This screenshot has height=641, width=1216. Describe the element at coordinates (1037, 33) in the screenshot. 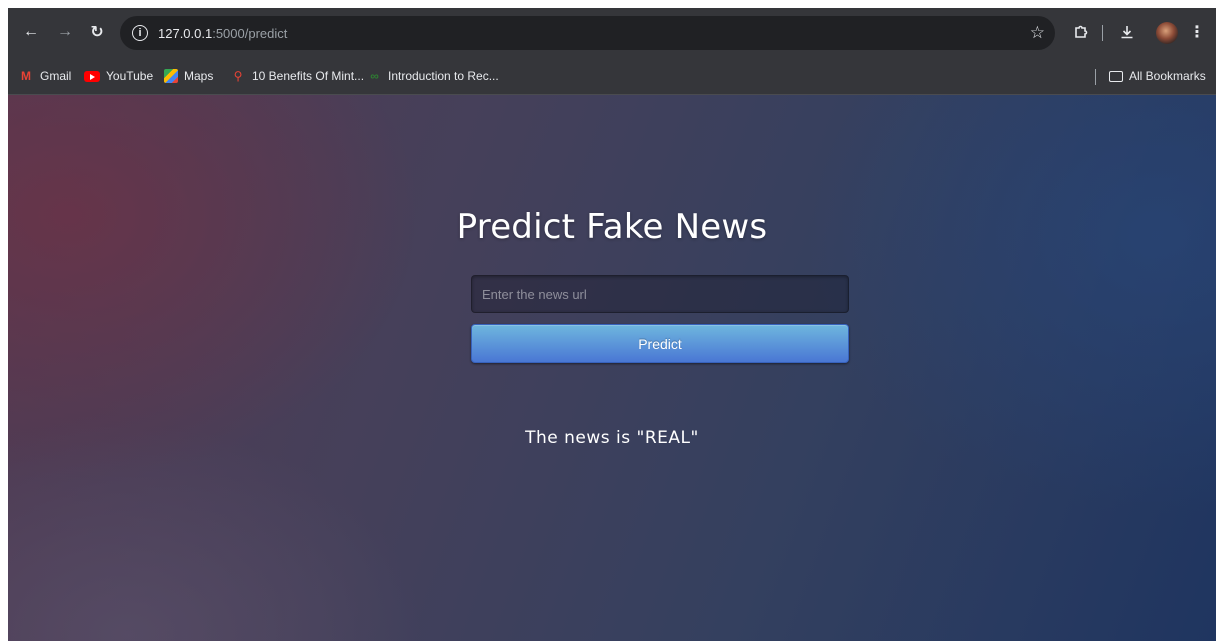

I see `star-icon: ☆` at that location.